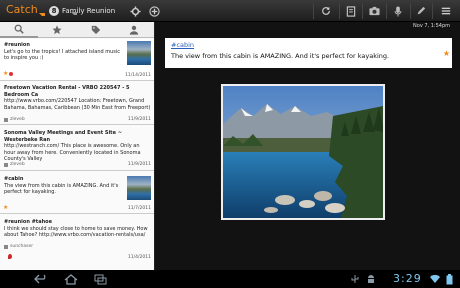  Describe the element at coordinates (407, 278) in the screenshot. I see `status-clock: 3:29` at that location.